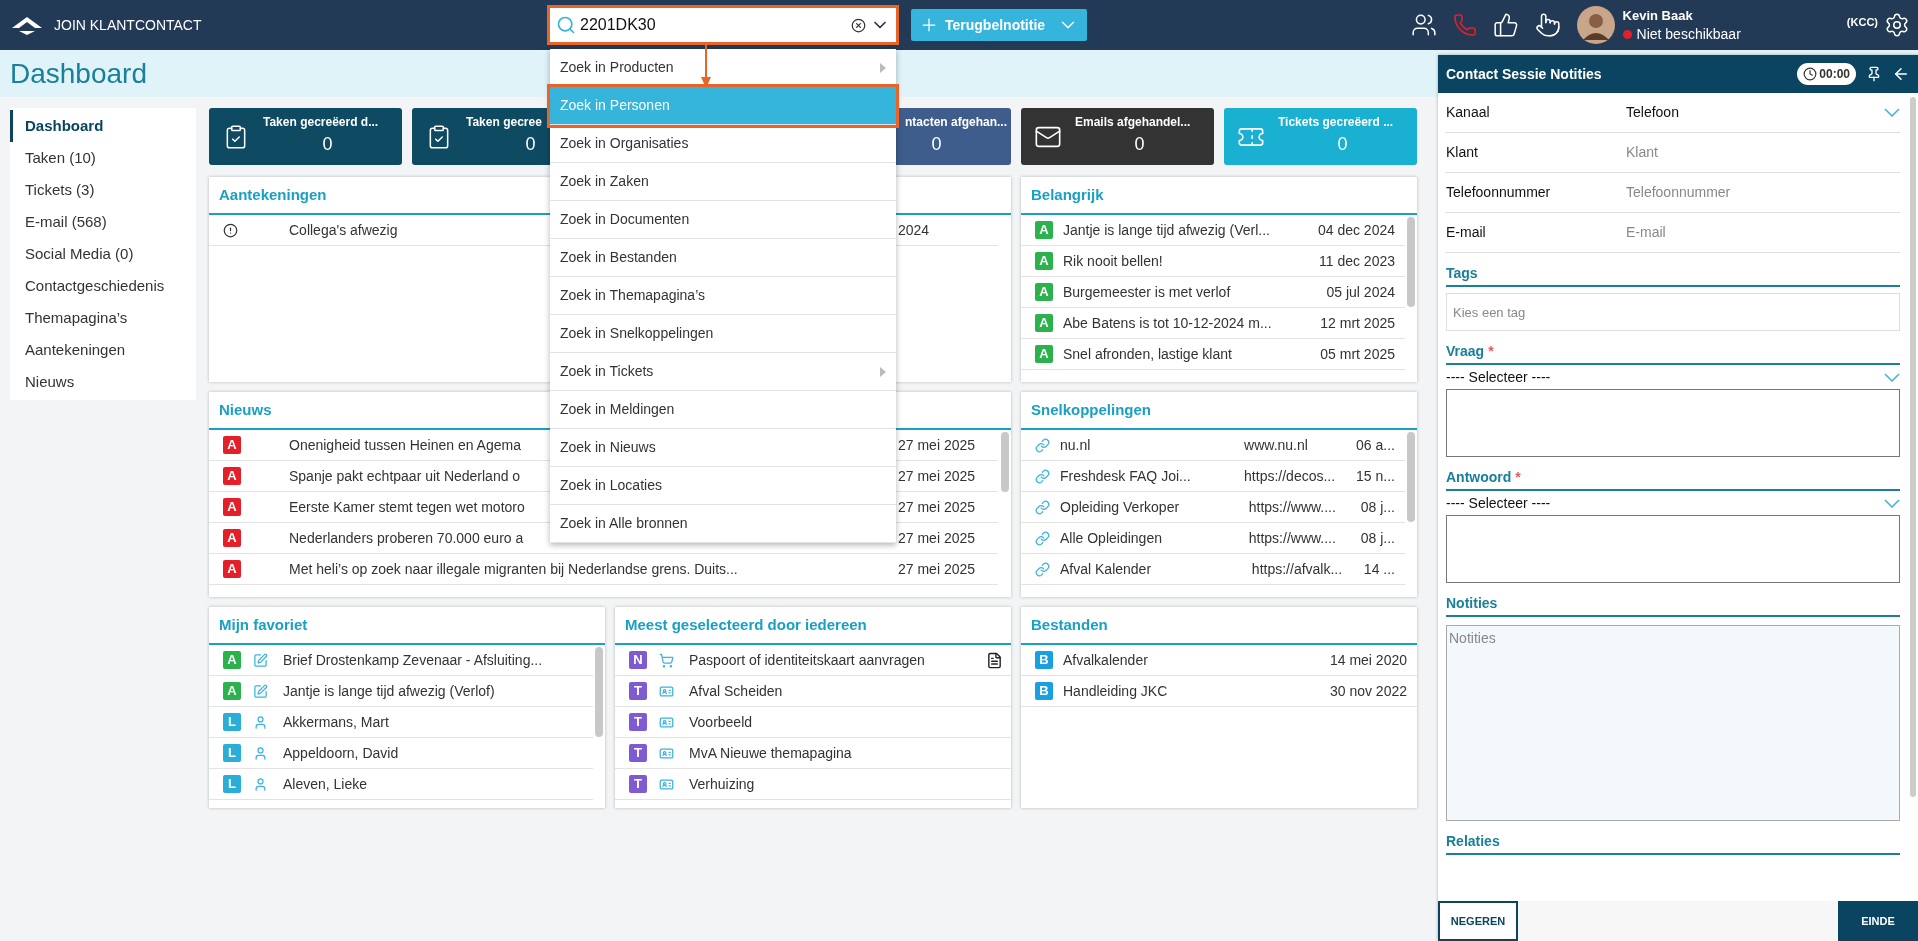 Image resolution: width=1918 pixels, height=941 pixels. I want to click on sidebar-item: Themapagina’s, so click(103, 318).